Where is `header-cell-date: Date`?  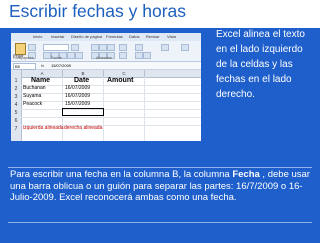 header-cell-date: Date is located at coordinates (81, 81).